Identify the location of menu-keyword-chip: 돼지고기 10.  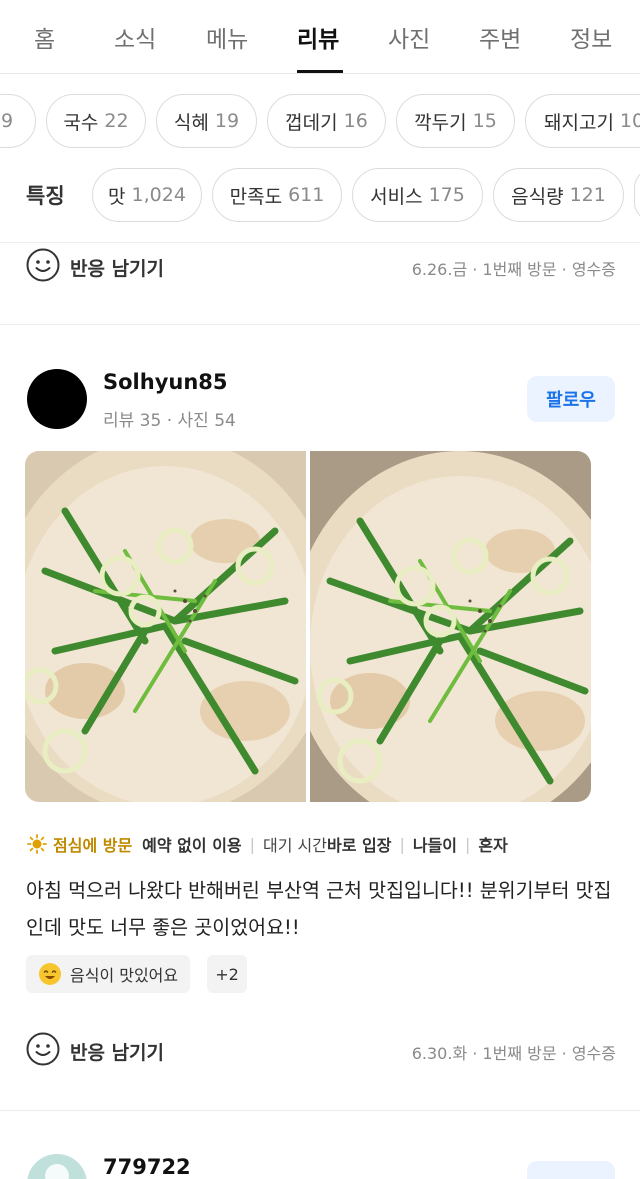
(582, 121).